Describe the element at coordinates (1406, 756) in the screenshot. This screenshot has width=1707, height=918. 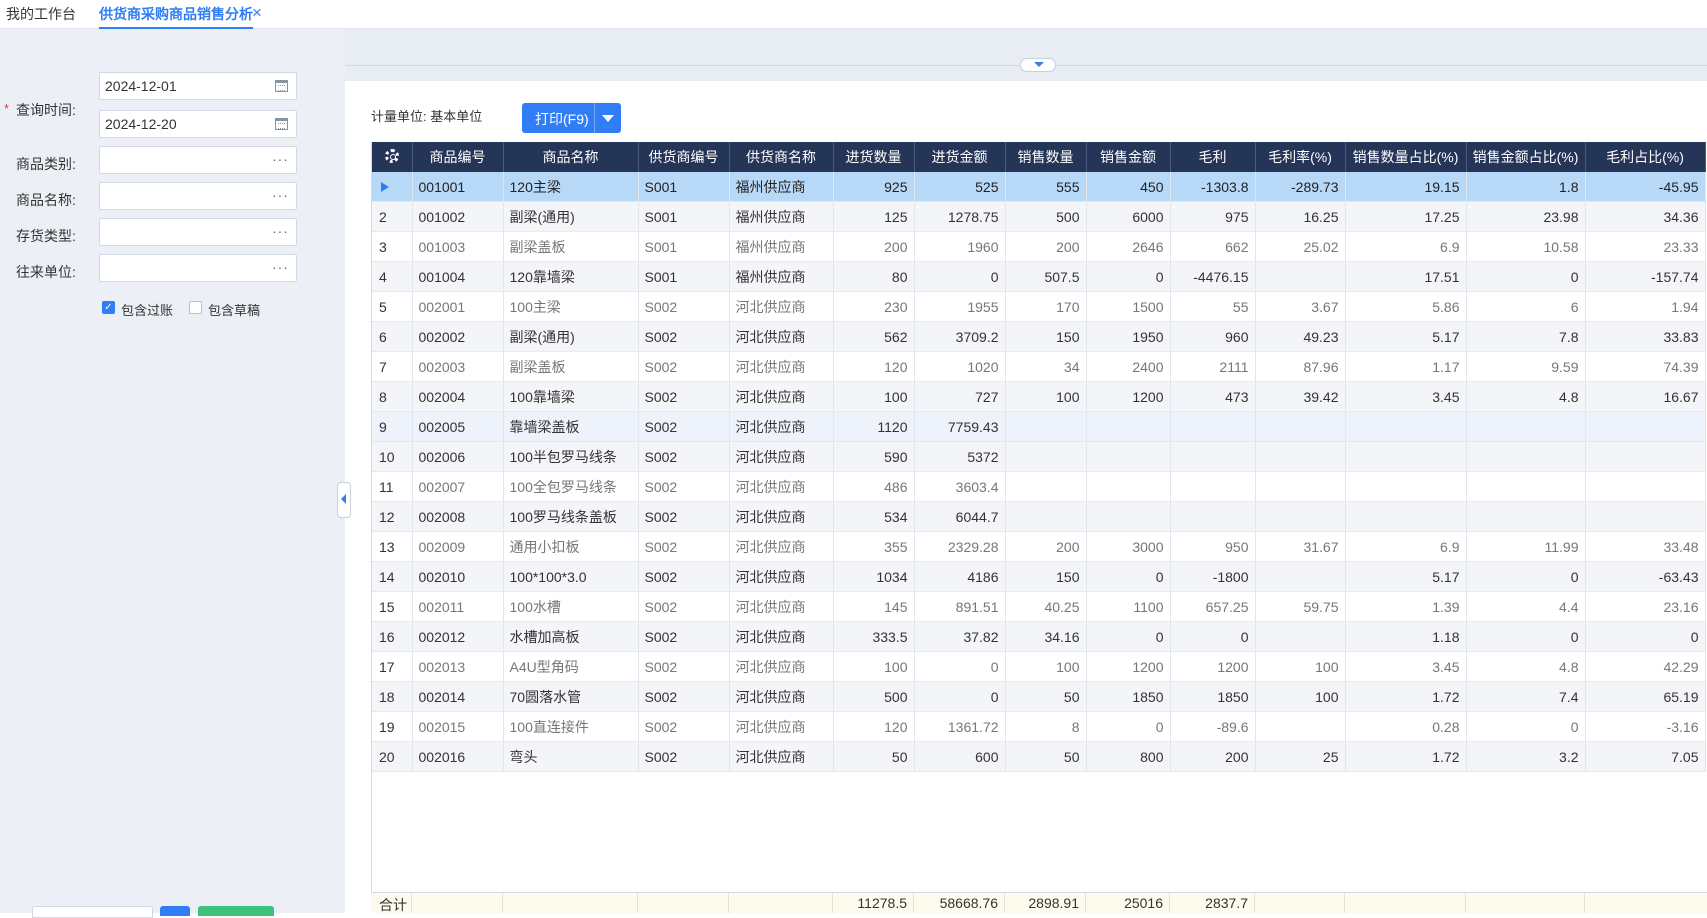
I see `table-cell: 1.72` at that location.